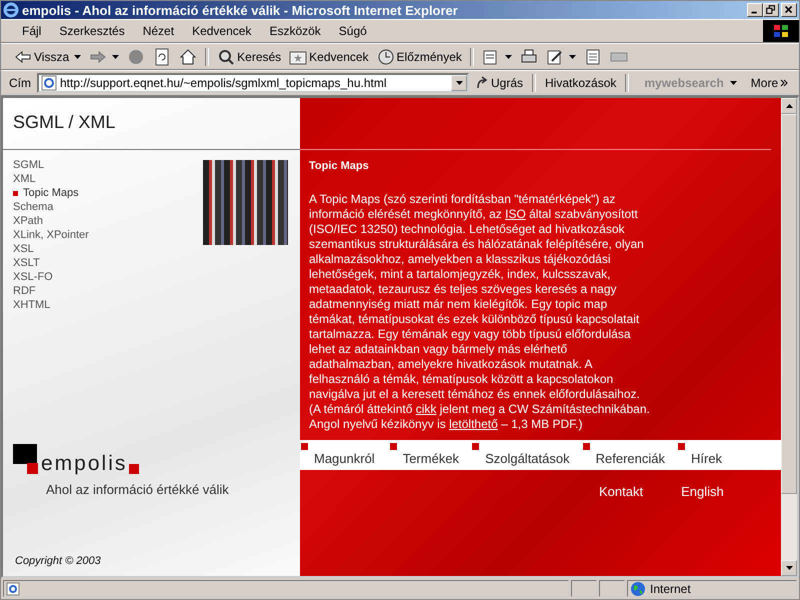 The height and width of the screenshot is (600, 800). What do you see at coordinates (419, 57) in the screenshot?
I see `history-button: Előzmények` at bounding box center [419, 57].